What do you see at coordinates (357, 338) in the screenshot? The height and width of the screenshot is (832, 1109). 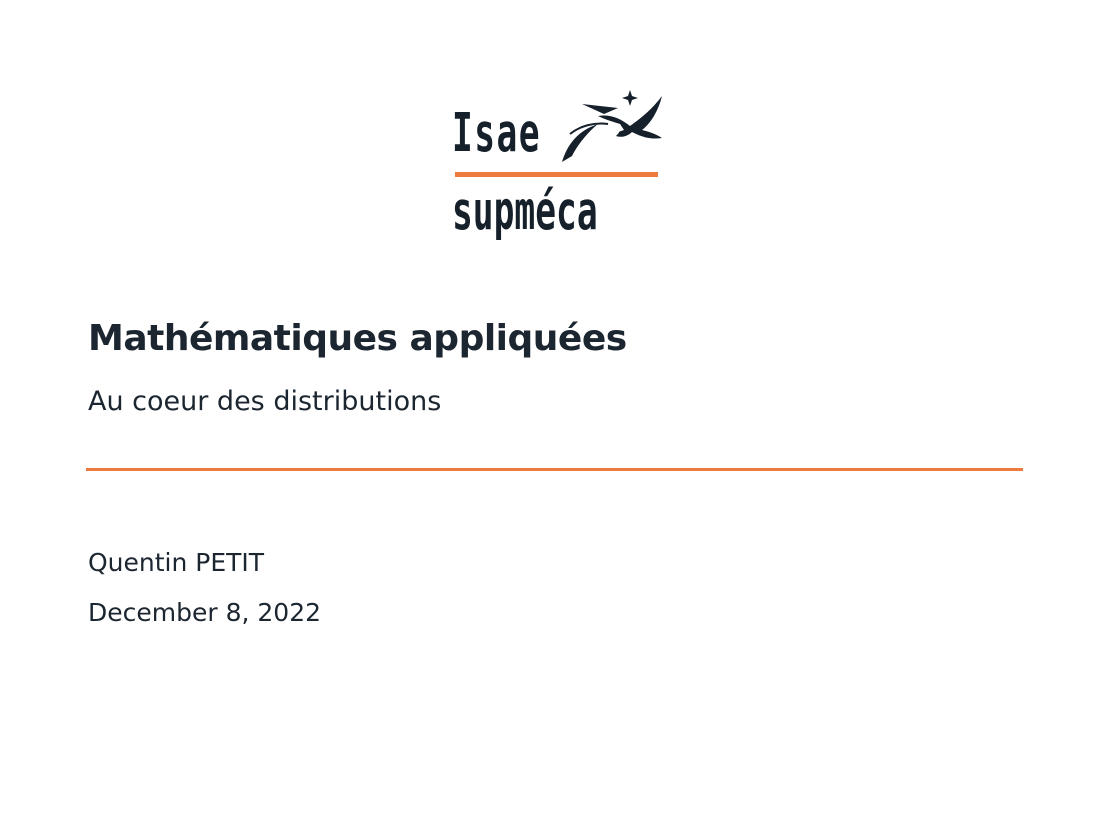 I see `slide-title: Mathématiques appliquées` at bounding box center [357, 338].